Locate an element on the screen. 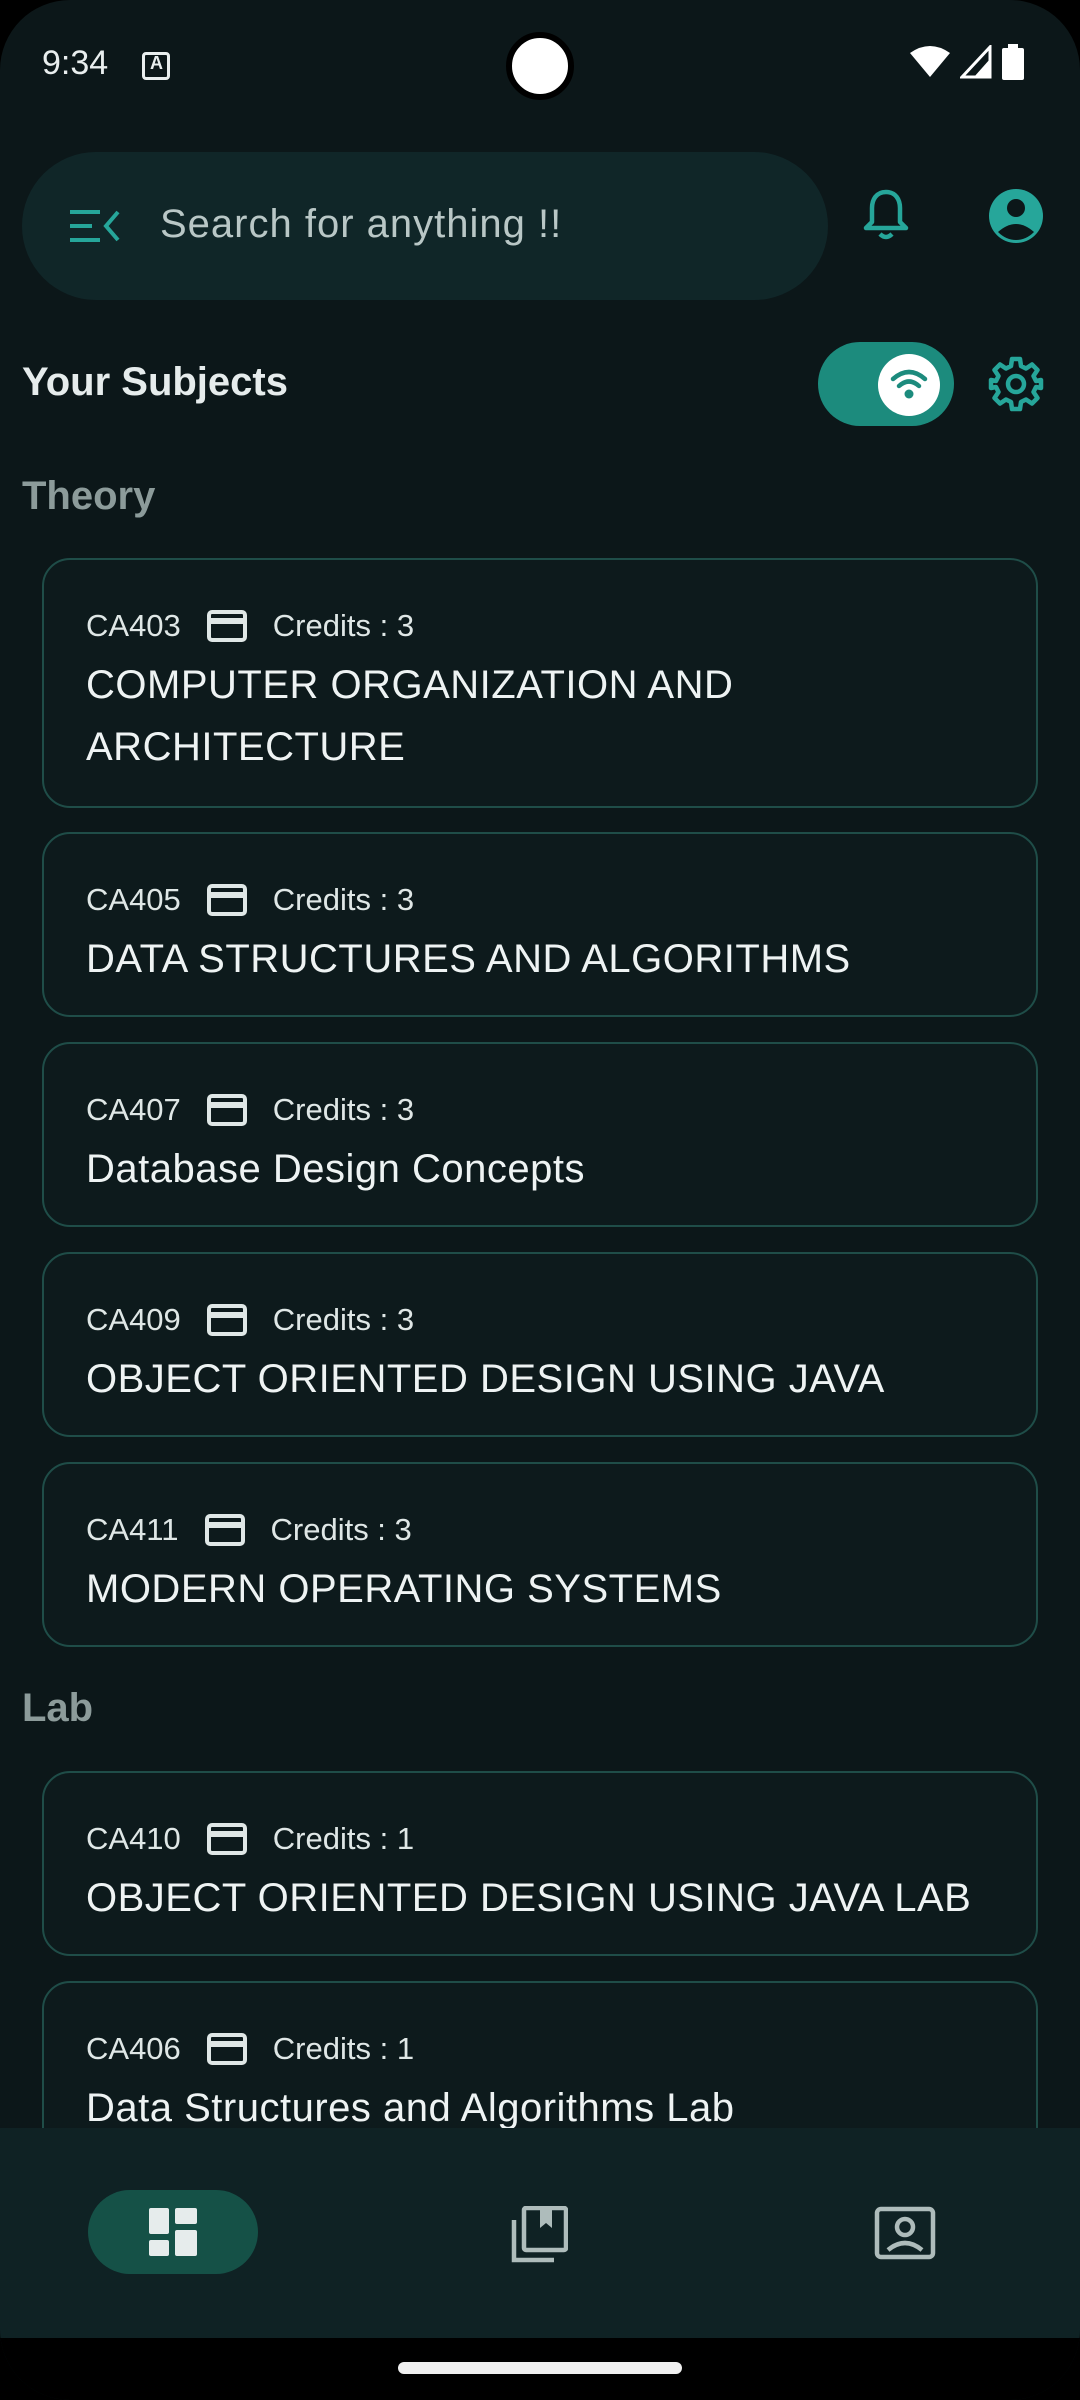 The height and width of the screenshot is (2400, 1080). search-bar: Search for anything !! is located at coordinates (425, 226).